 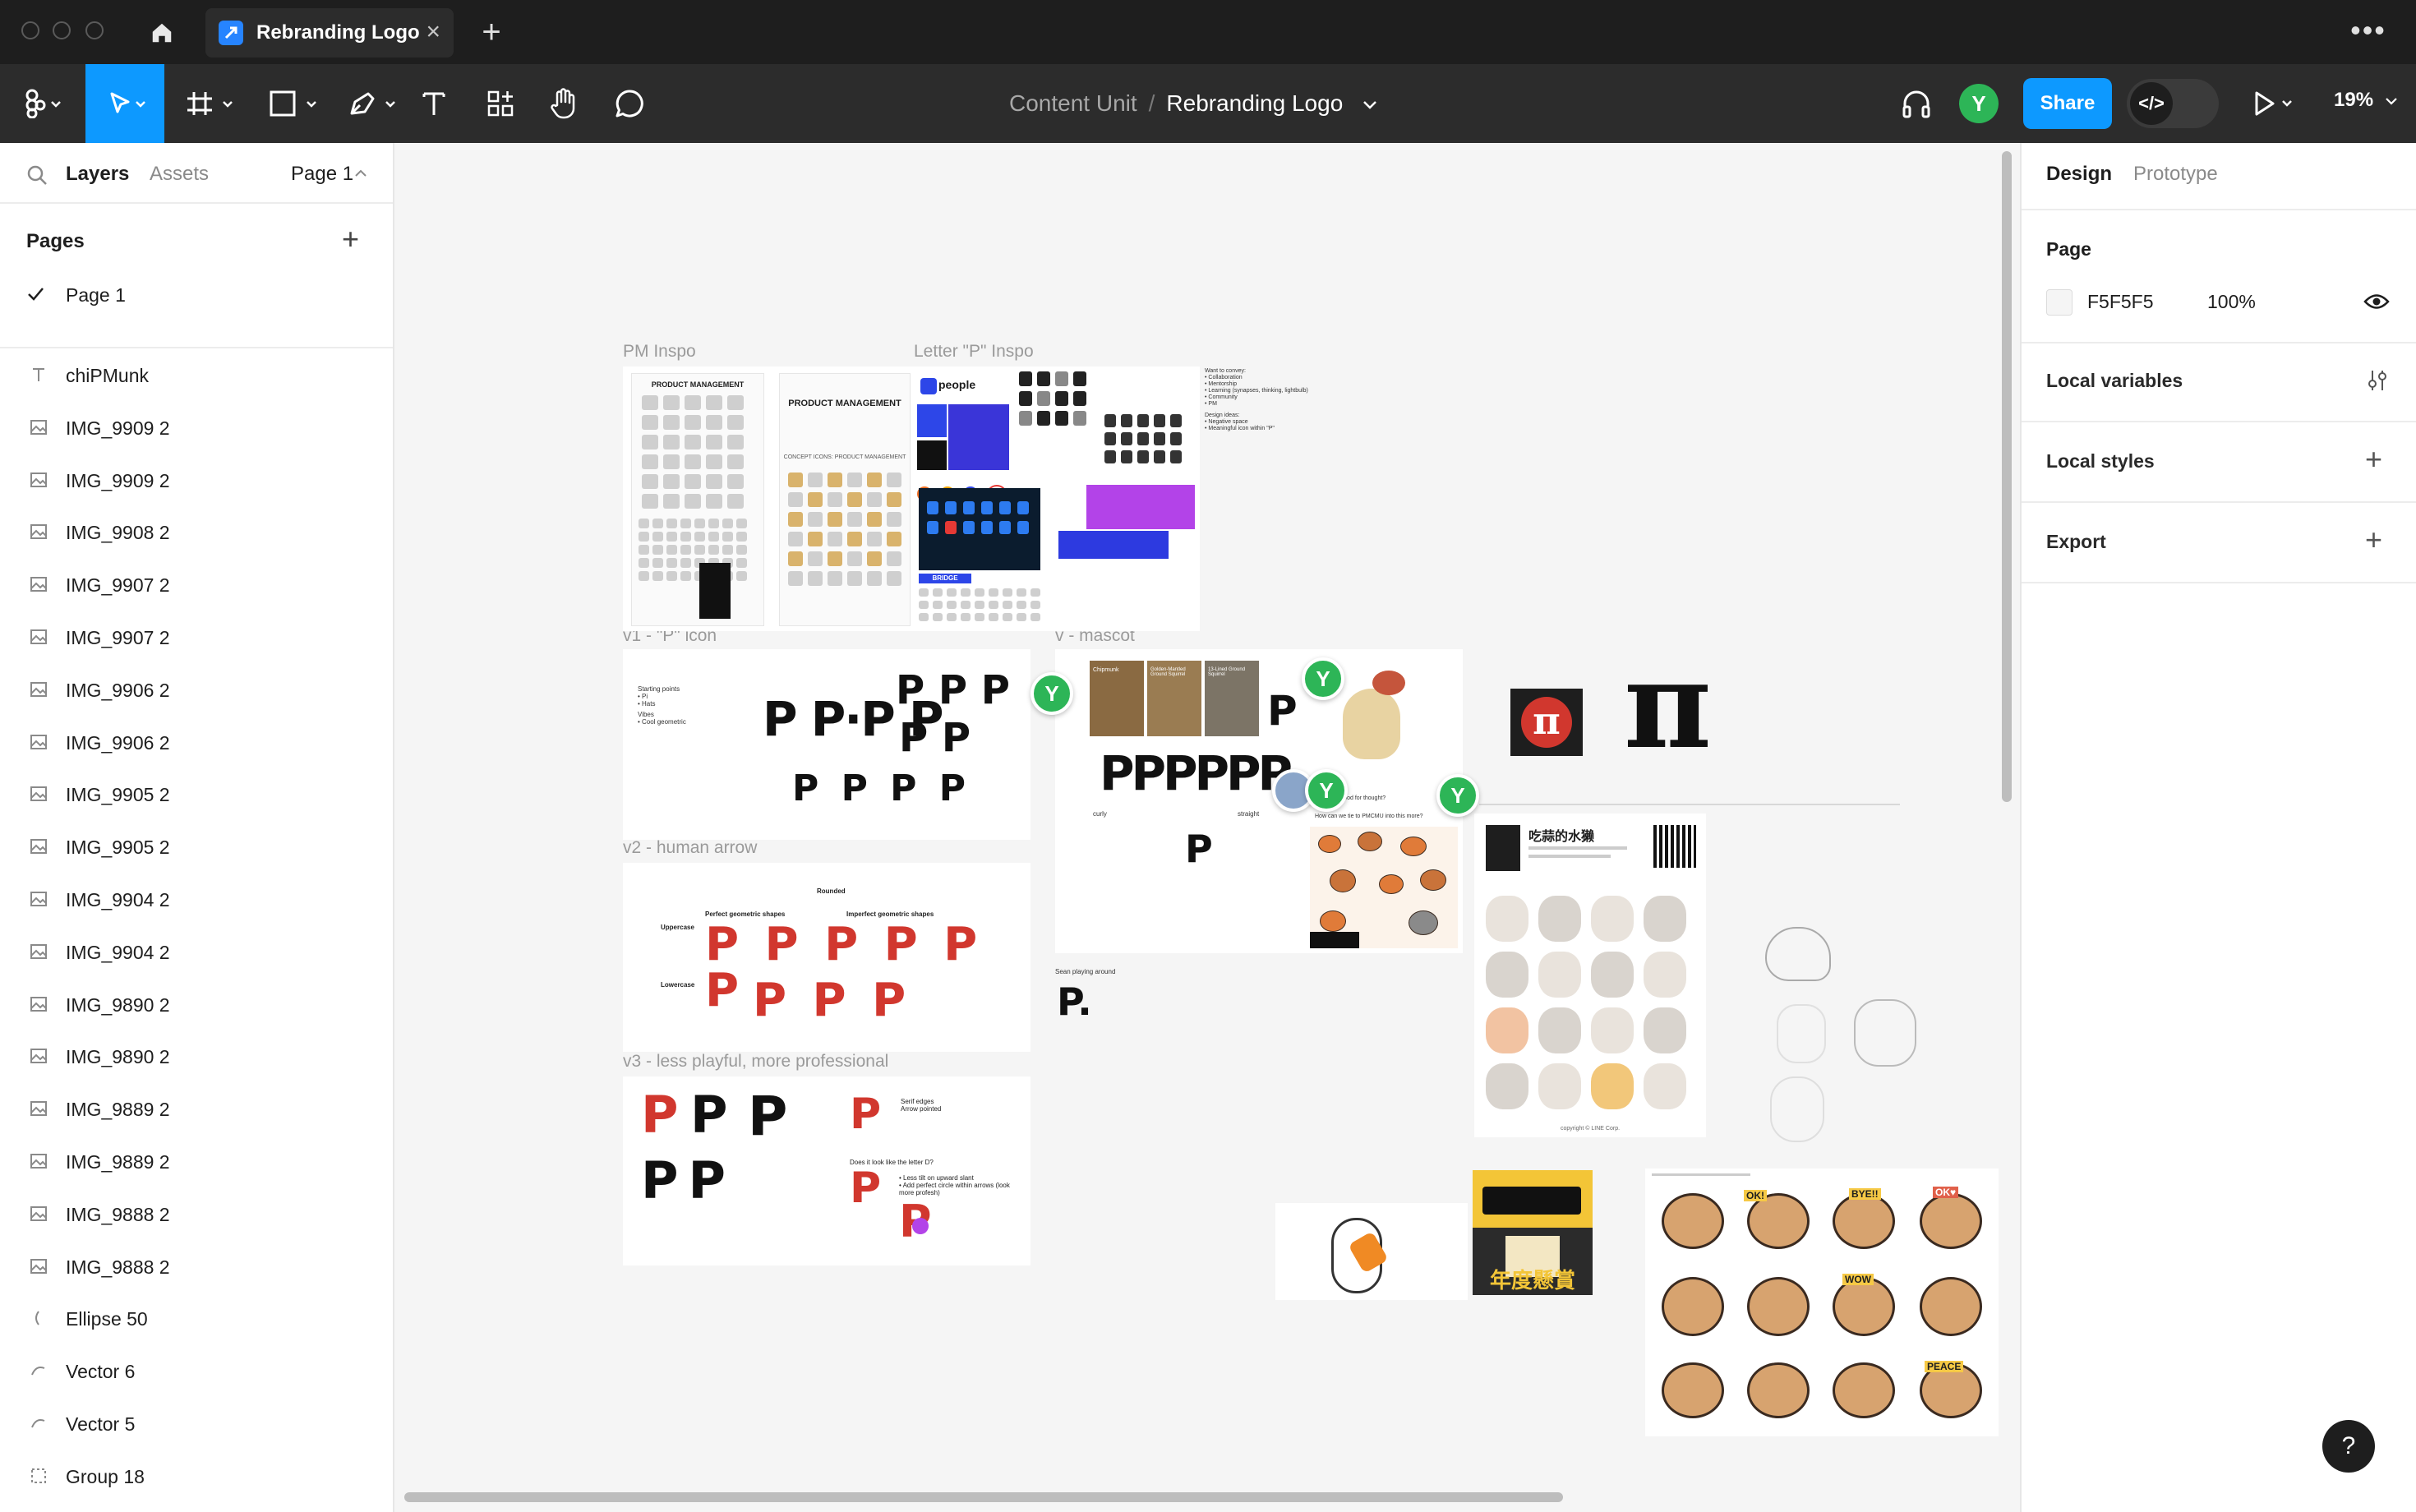 I want to click on layer-name: IMG_9906 2, so click(x=118, y=690).